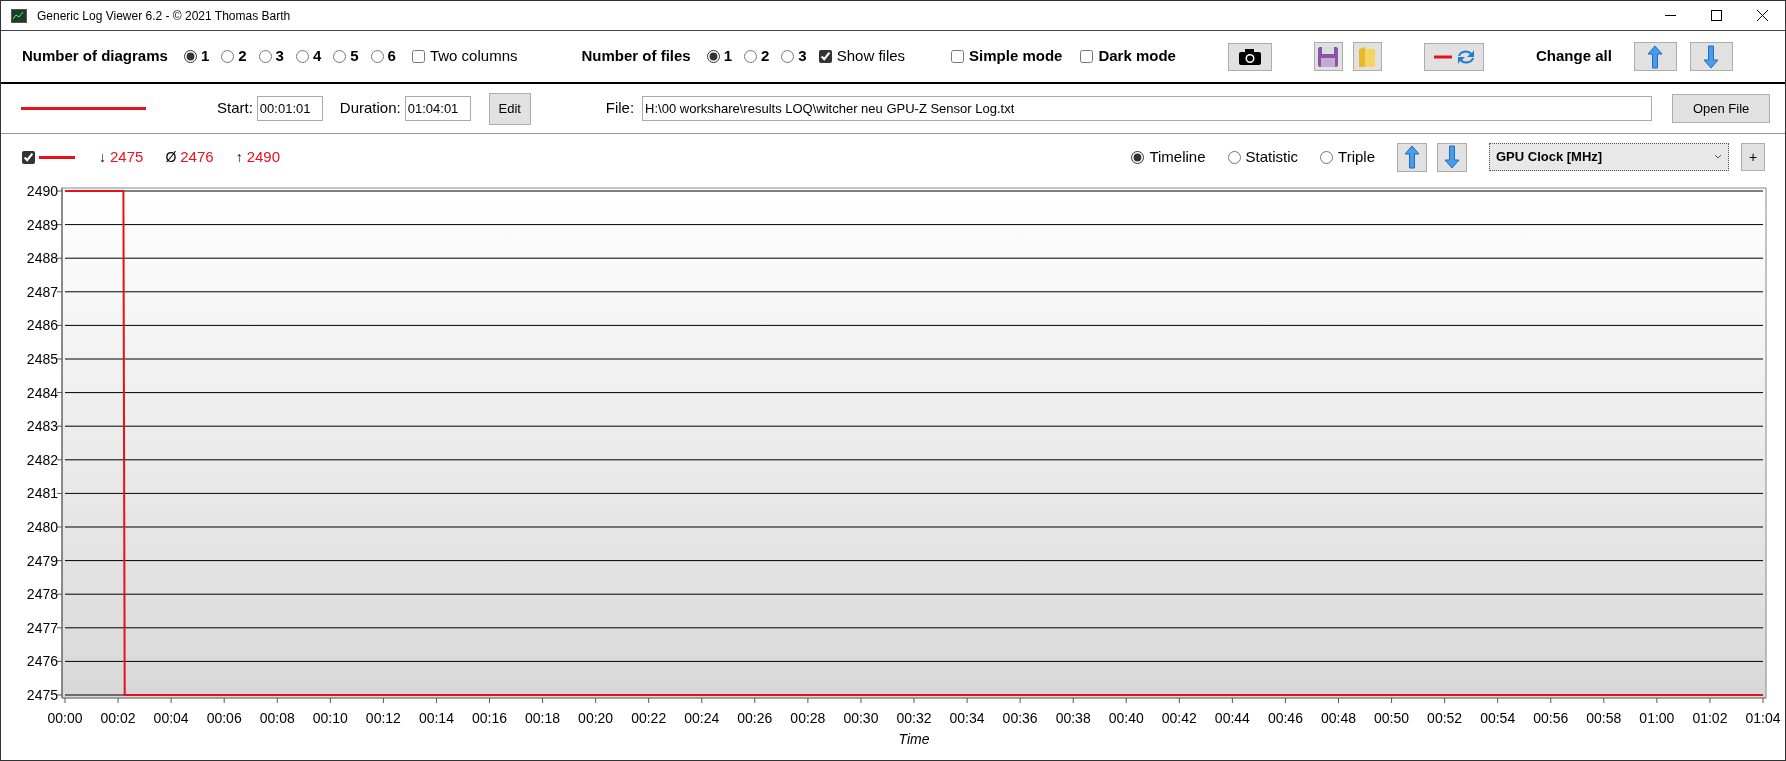 This screenshot has width=1786, height=761. I want to click on channel-dropdown-value: GPU Clock [MHz], so click(1549, 157).